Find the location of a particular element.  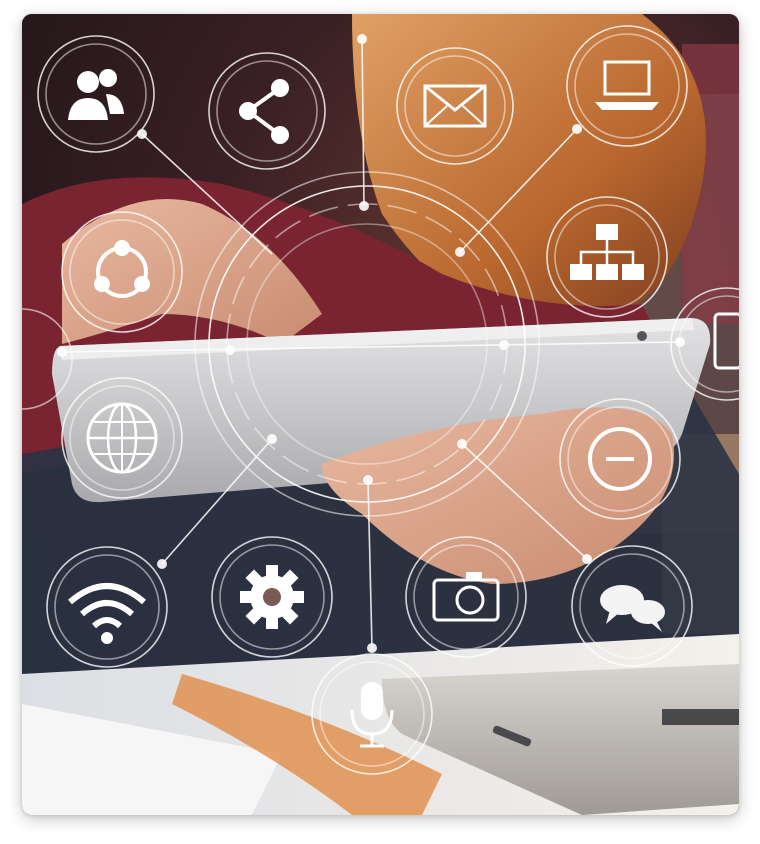

wifi-icon is located at coordinates (107, 607).